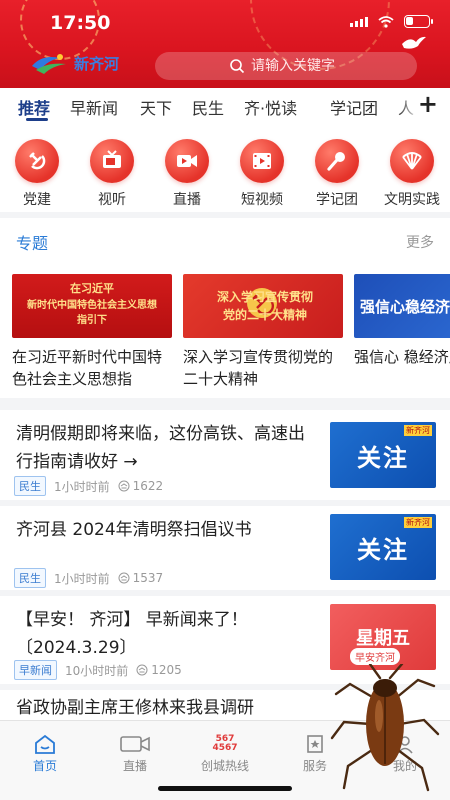  I want to click on news-meta: 民生 1小时时前 1537, so click(88, 578).